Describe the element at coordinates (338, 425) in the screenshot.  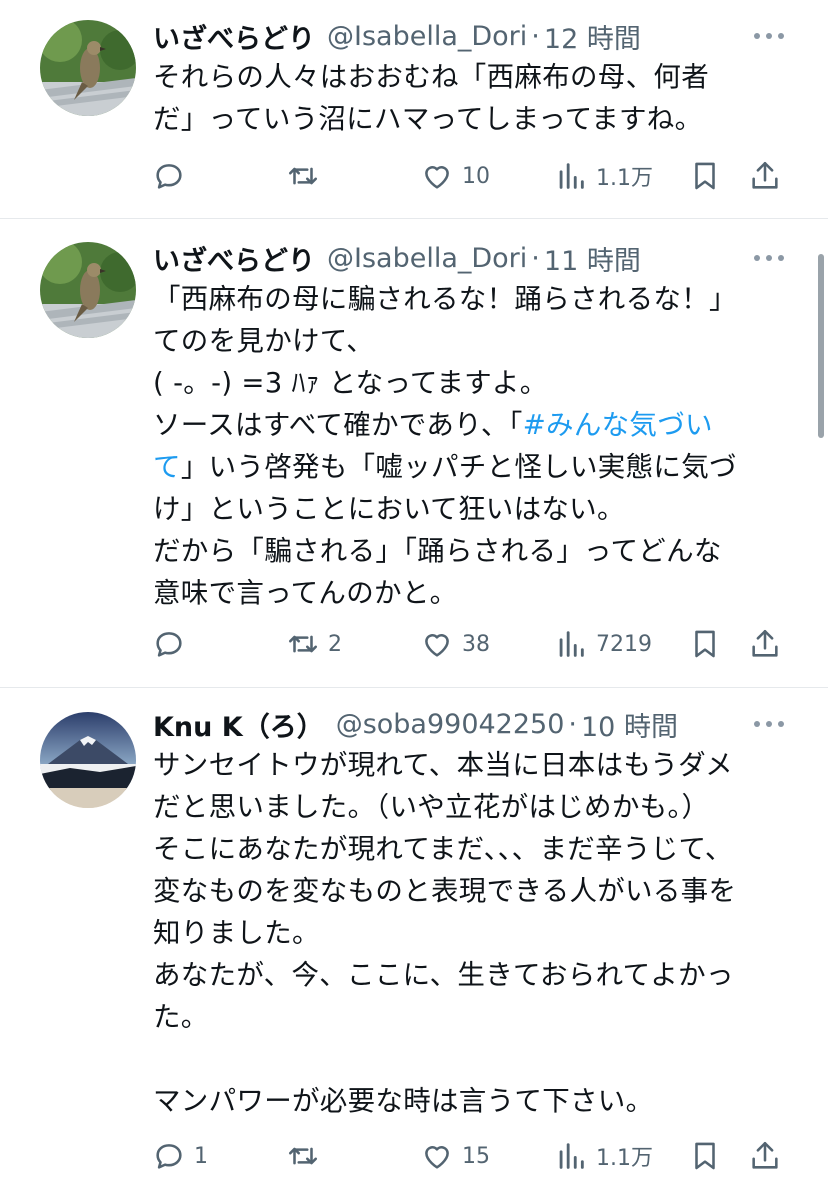
I see `tweet-text-segment: ソースはすべて確かであり、「` at that location.